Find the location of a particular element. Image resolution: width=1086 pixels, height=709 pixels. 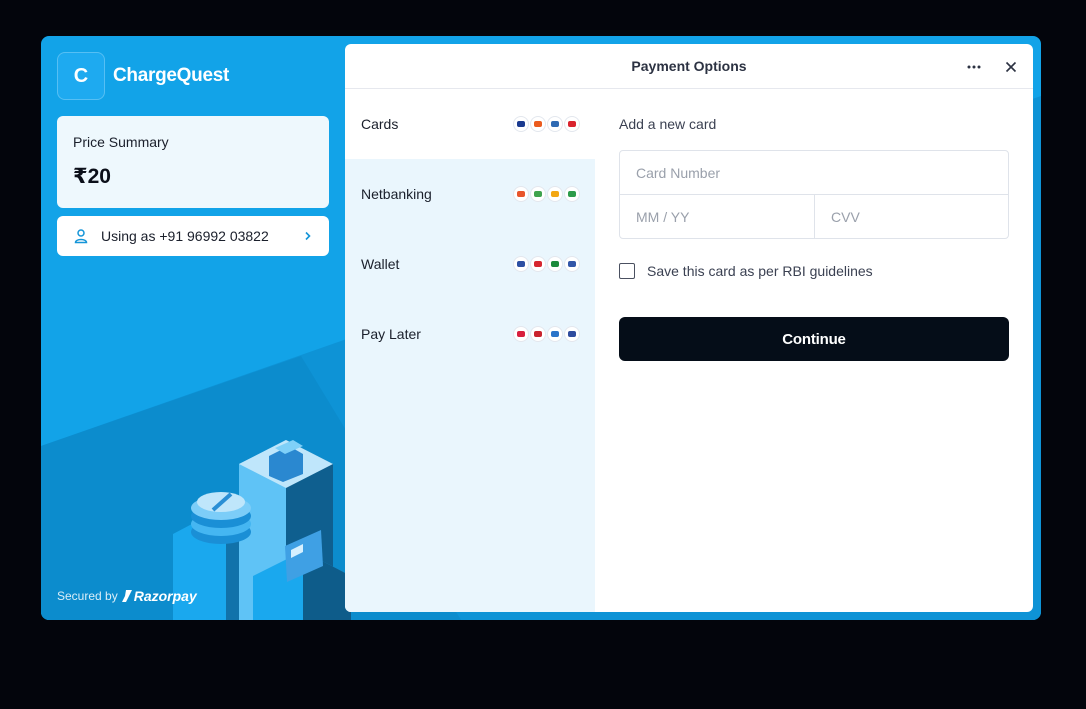

expiry-field is located at coordinates (717, 216).